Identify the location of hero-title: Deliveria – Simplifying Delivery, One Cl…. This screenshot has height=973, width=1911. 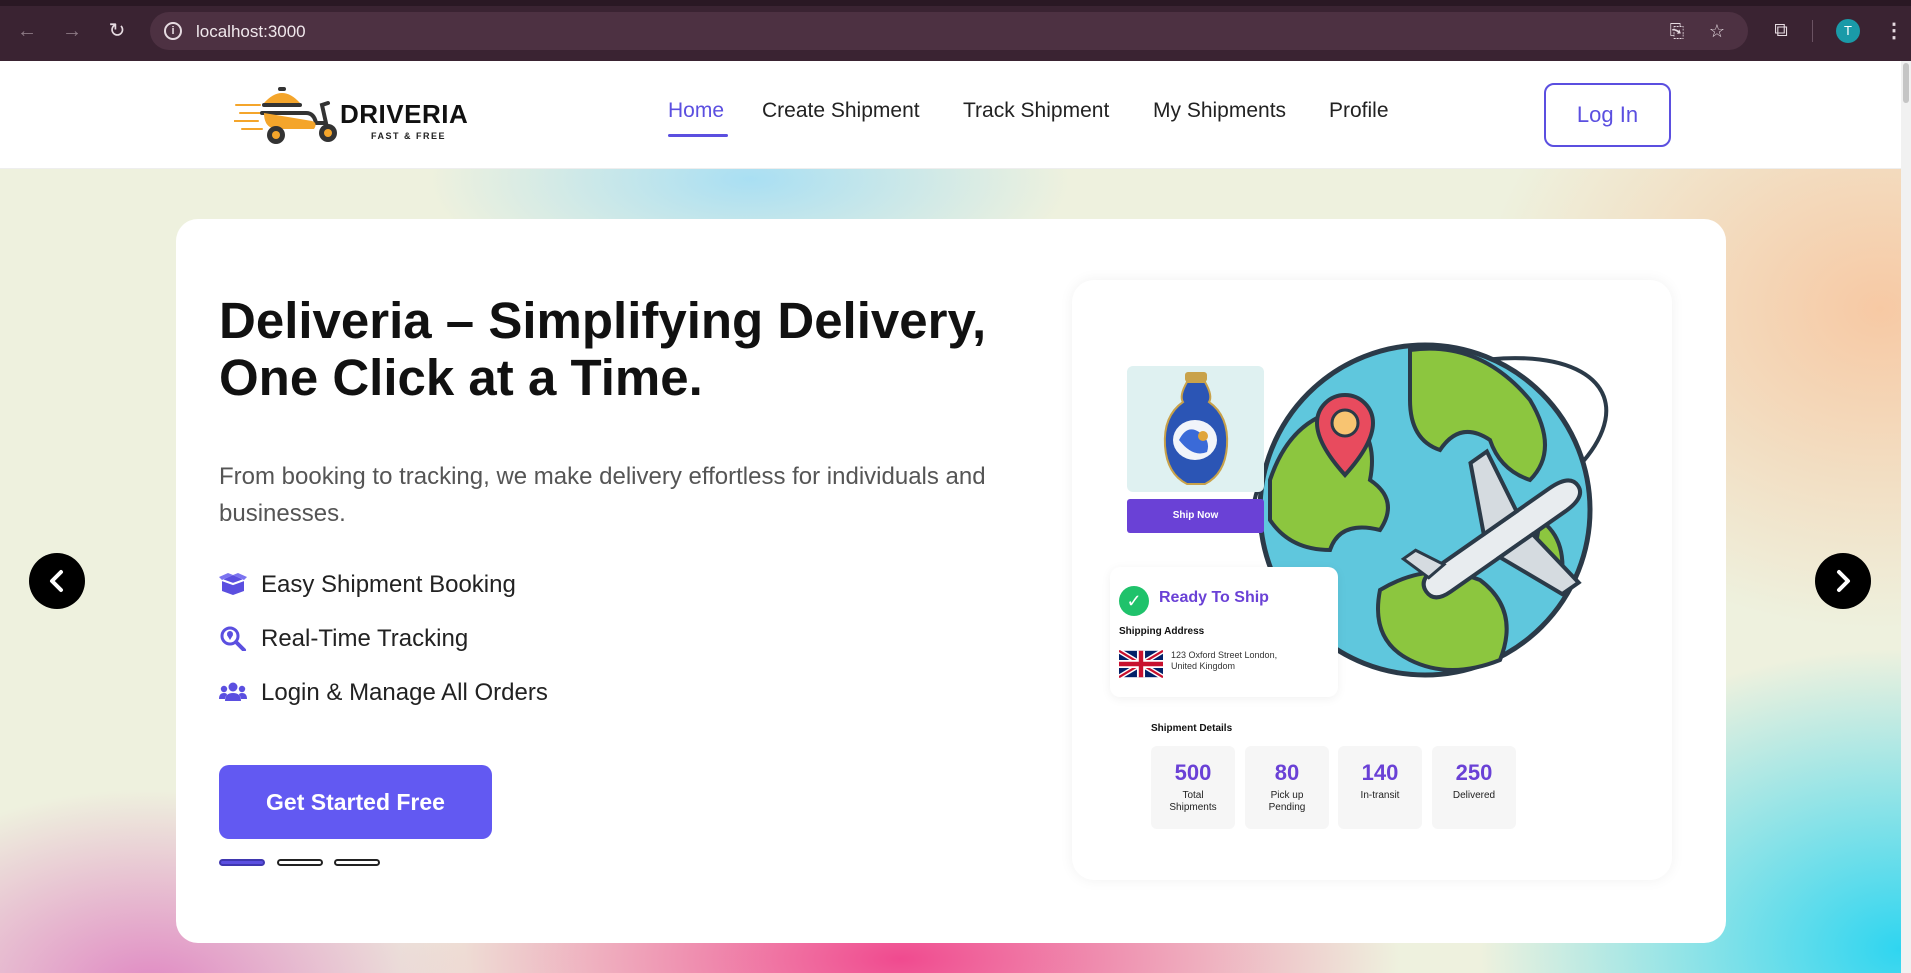
(603, 349).